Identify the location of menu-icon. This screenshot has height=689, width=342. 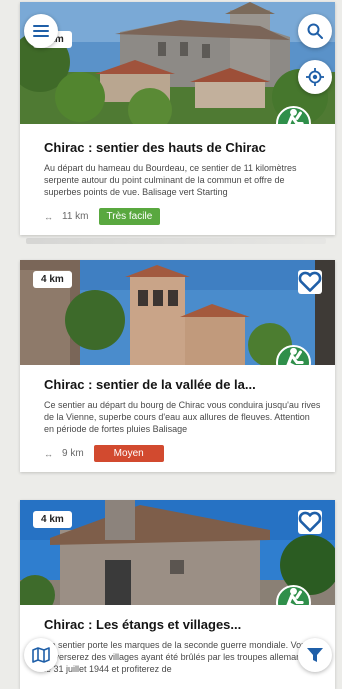
(41, 31).